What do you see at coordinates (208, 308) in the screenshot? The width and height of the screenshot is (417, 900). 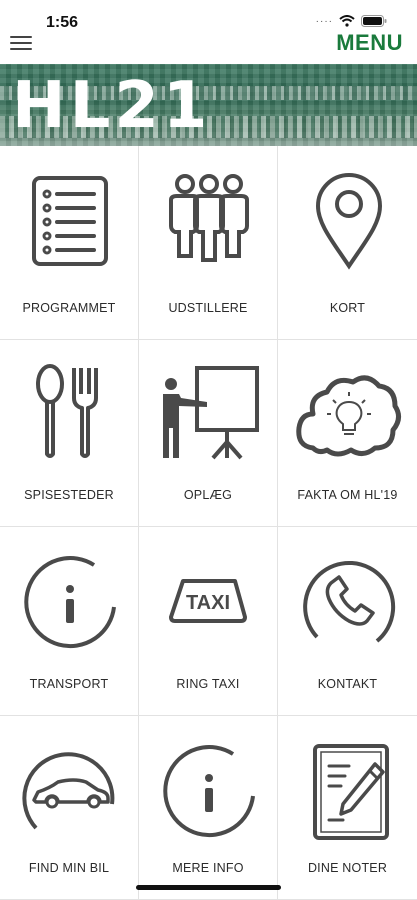 I see `tile-label: UDSTILLERE` at bounding box center [208, 308].